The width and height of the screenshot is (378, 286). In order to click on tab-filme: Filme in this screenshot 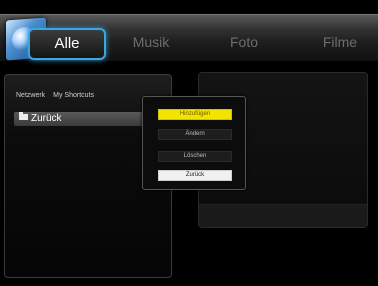, I will do `click(340, 42)`.